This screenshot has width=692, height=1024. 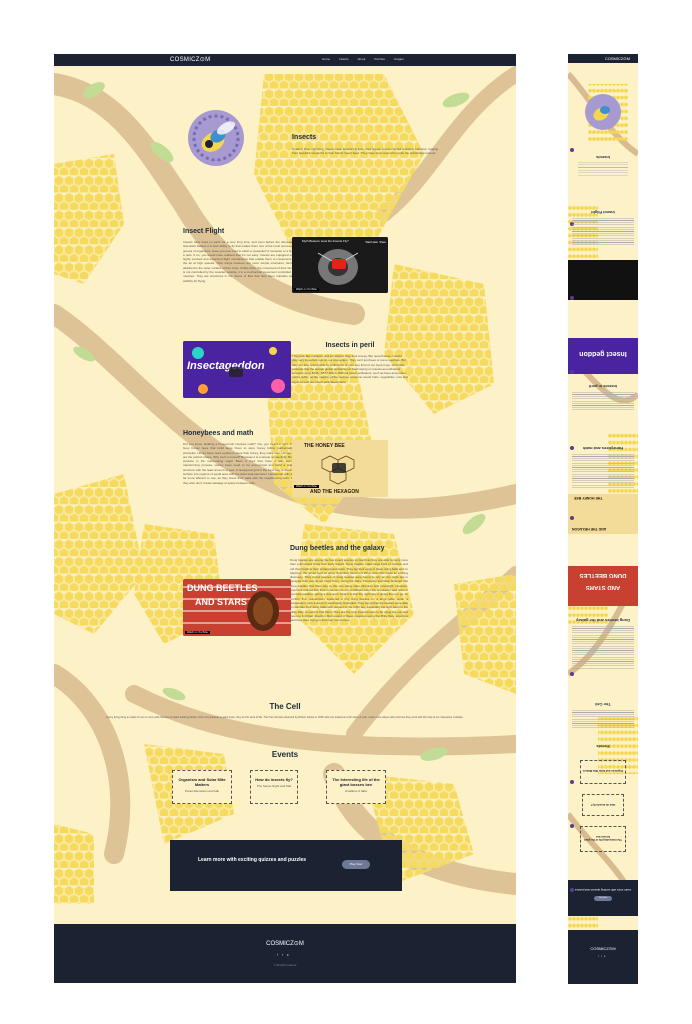 I want to click on nav-item-images: Images, so click(x=399, y=59).